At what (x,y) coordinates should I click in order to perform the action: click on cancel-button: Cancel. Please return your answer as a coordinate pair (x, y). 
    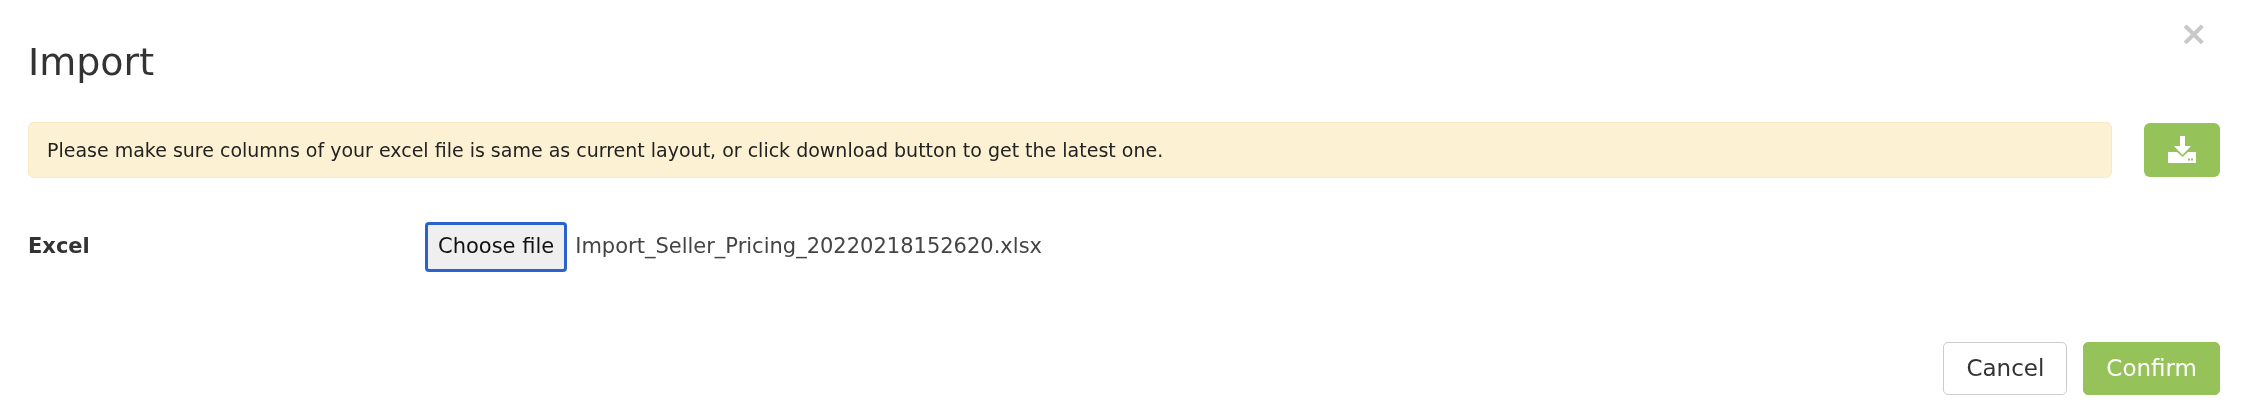
    Looking at the image, I should click on (2005, 368).